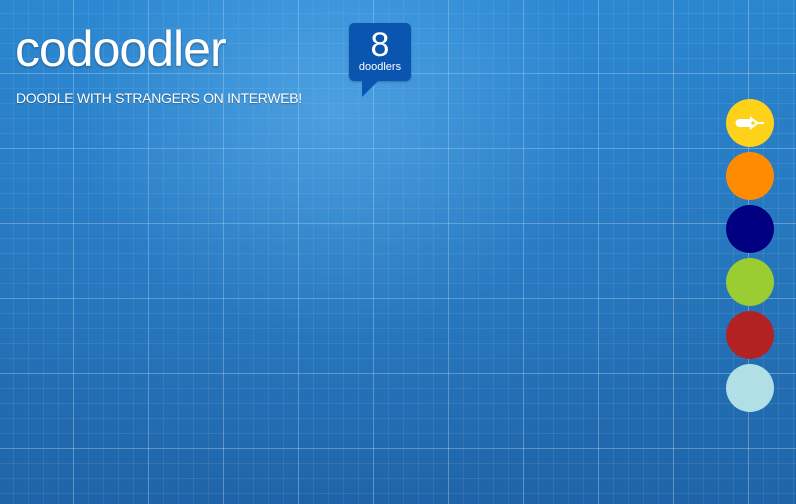 The height and width of the screenshot is (504, 796). I want to click on swatch-list, so click(750, 282).